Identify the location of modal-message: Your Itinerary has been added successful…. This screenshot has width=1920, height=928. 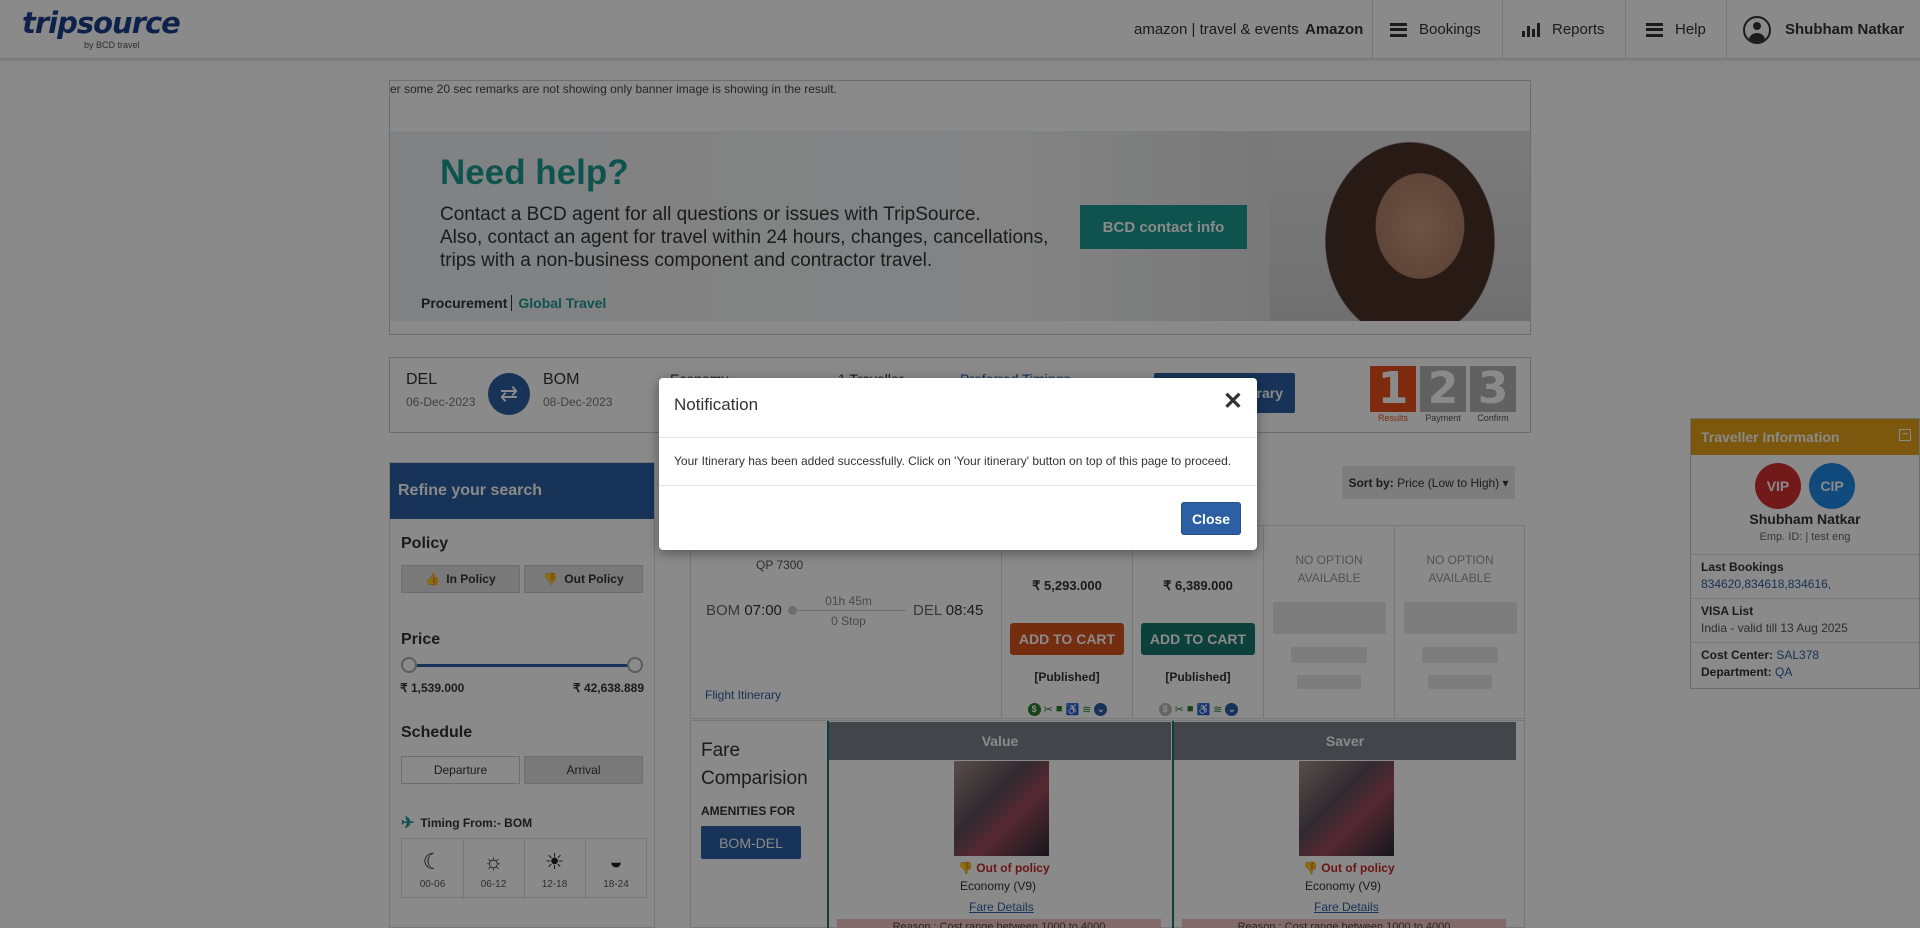
(953, 461).